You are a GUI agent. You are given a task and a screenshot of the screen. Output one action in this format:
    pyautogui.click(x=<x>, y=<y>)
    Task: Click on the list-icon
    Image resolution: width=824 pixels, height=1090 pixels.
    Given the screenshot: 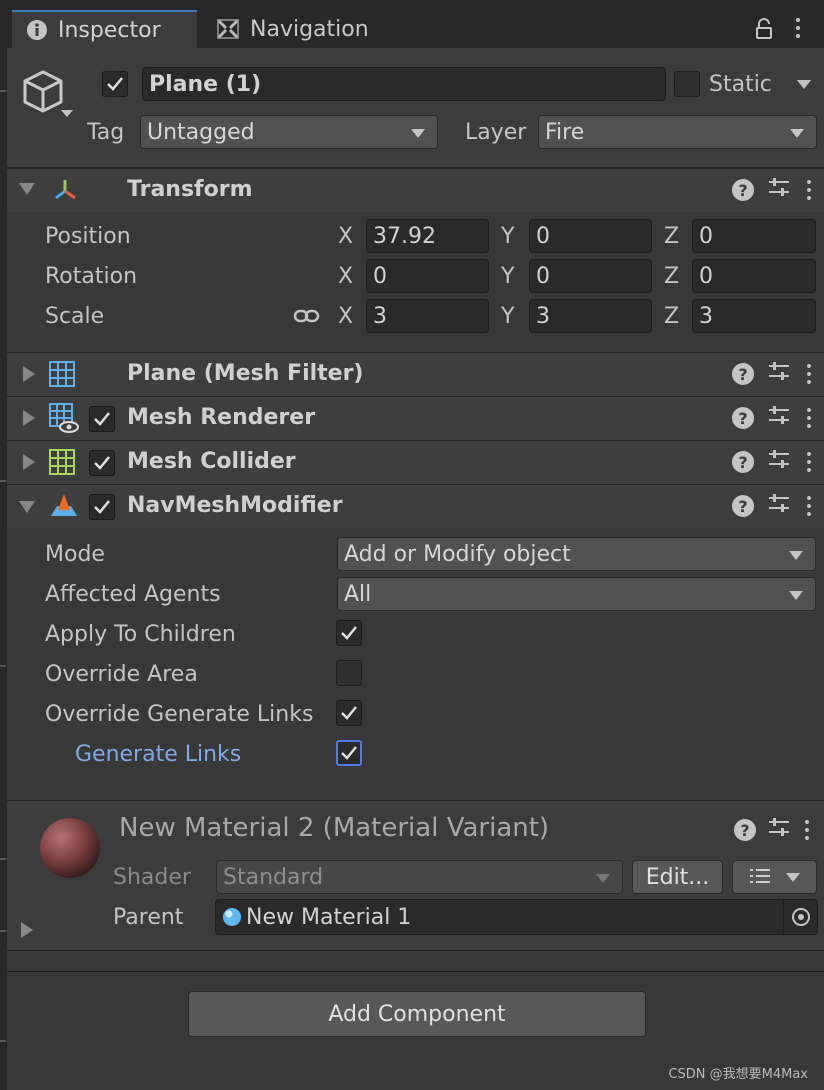 What is the action you would take?
    pyautogui.click(x=760, y=877)
    